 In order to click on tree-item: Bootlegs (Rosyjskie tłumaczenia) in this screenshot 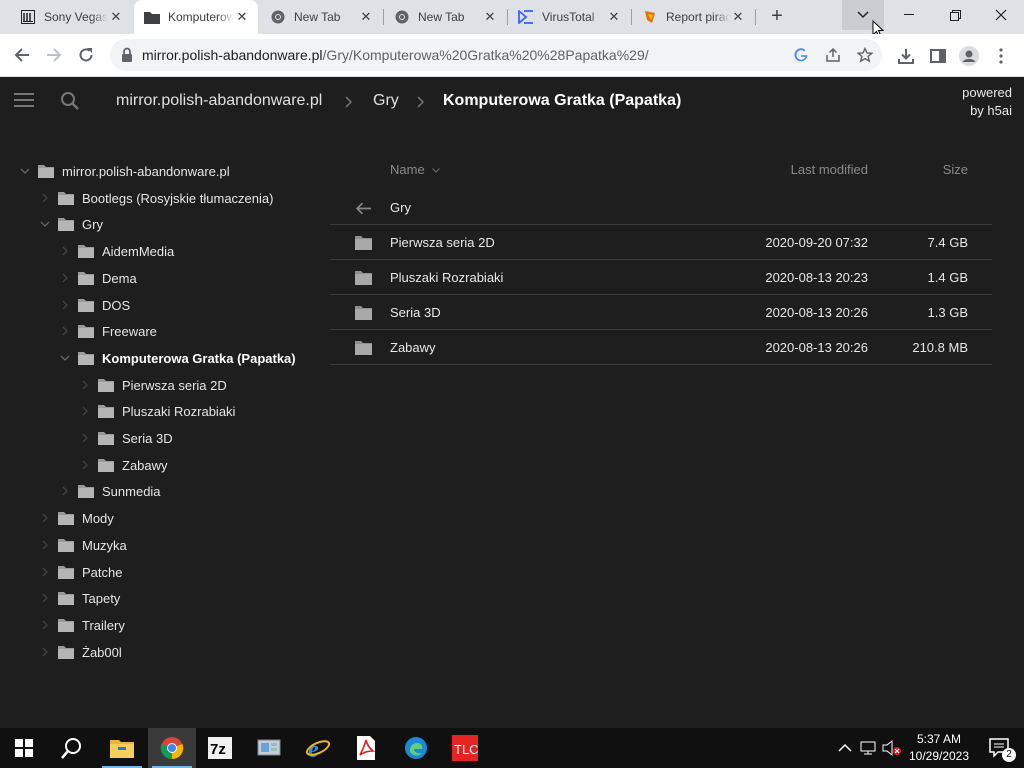, I will do `click(155, 198)`.